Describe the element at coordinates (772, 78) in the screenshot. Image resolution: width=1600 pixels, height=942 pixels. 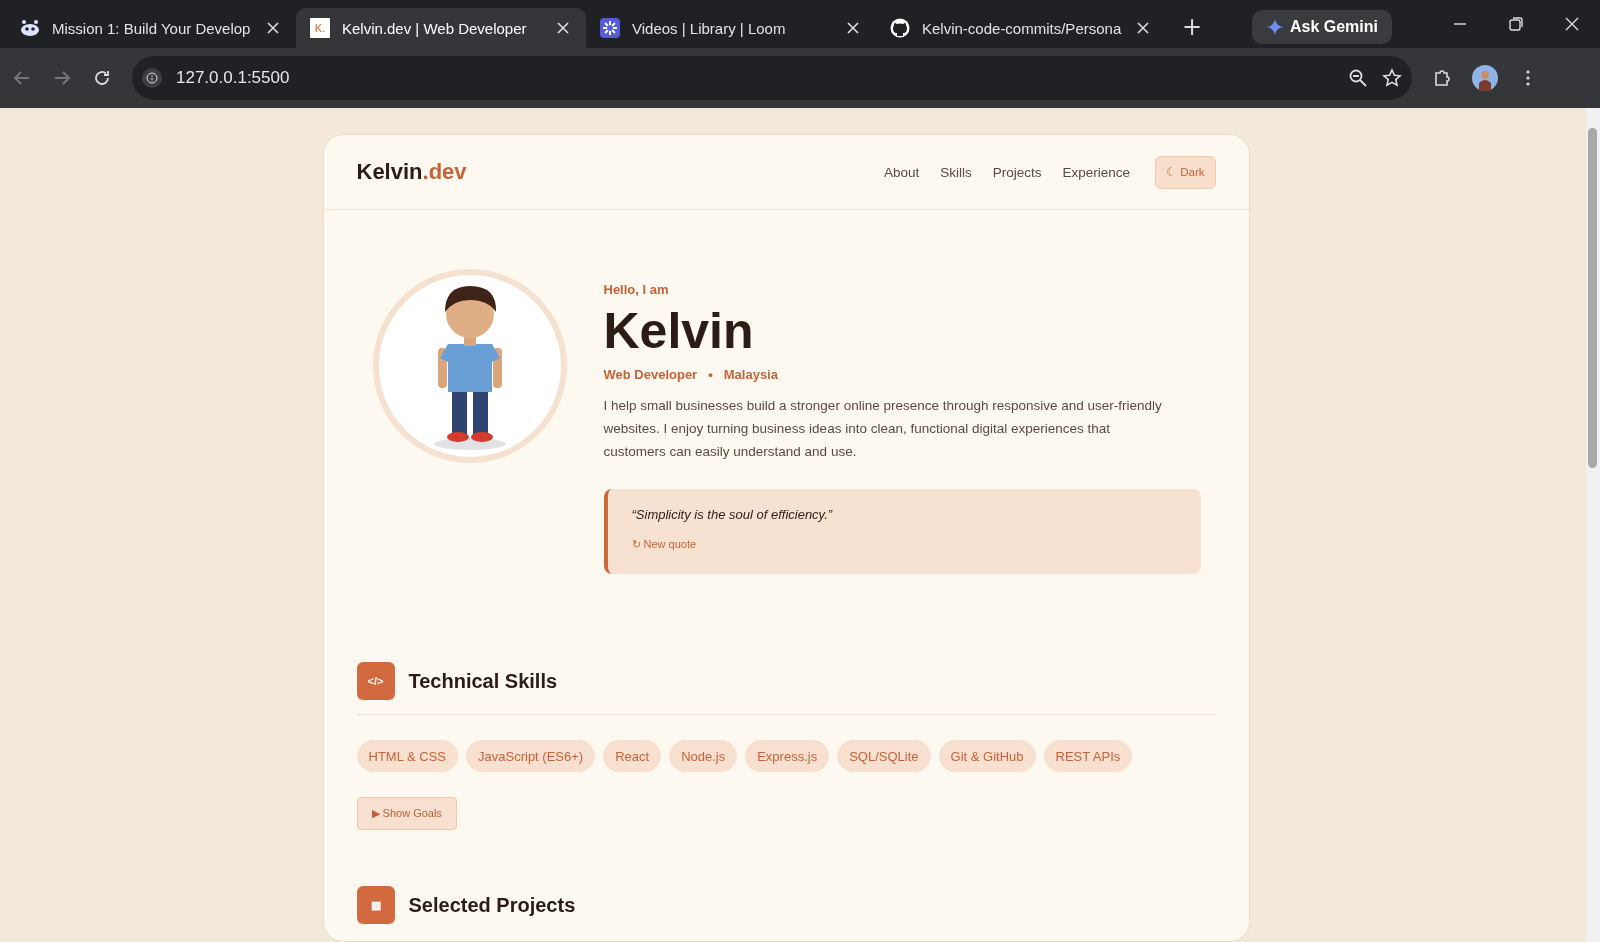
I see `address-bar: 127.0.0.1:5500` at that location.